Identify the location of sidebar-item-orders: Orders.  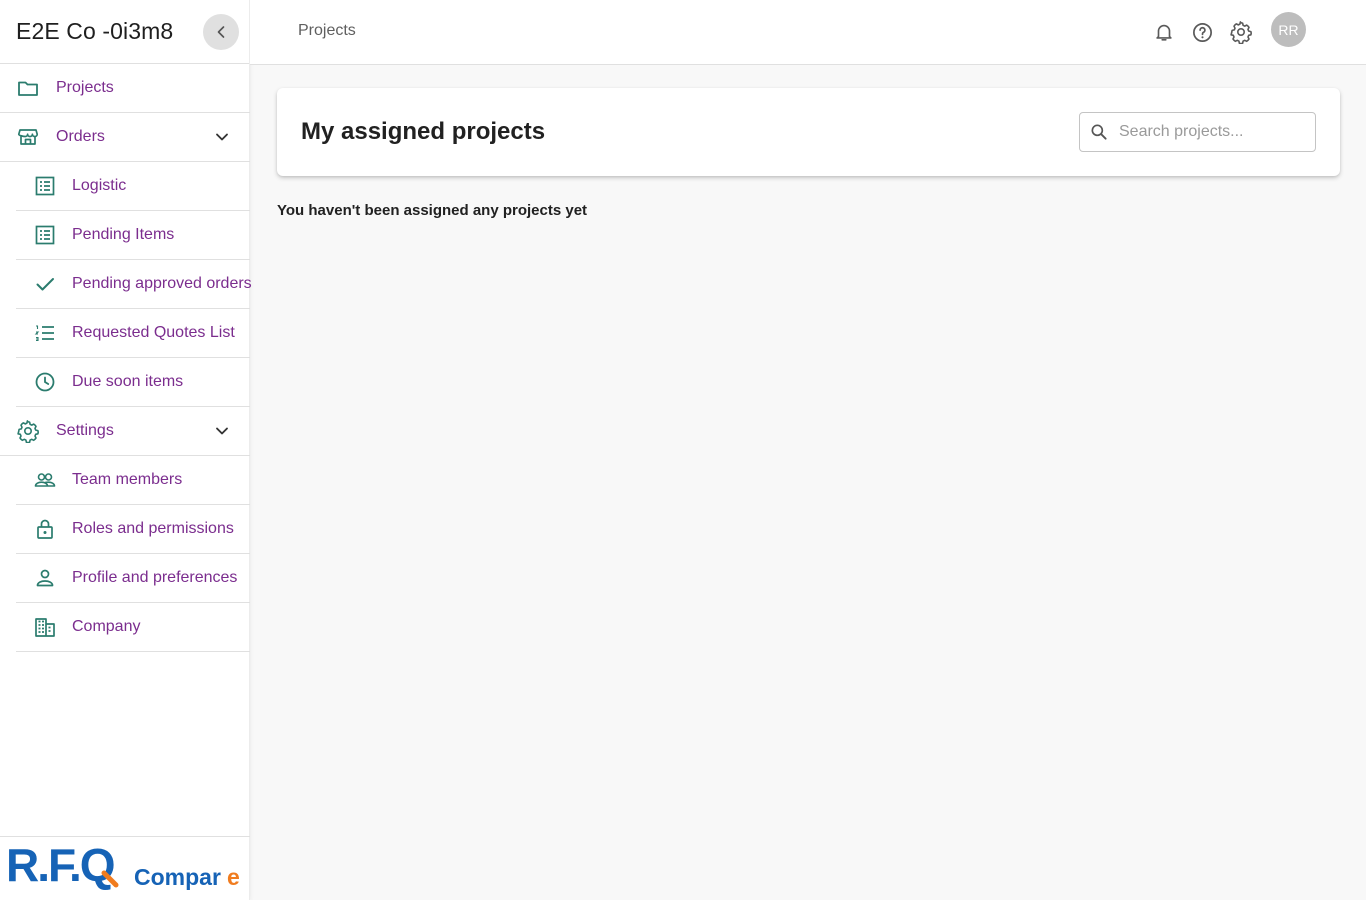
(125, 137).